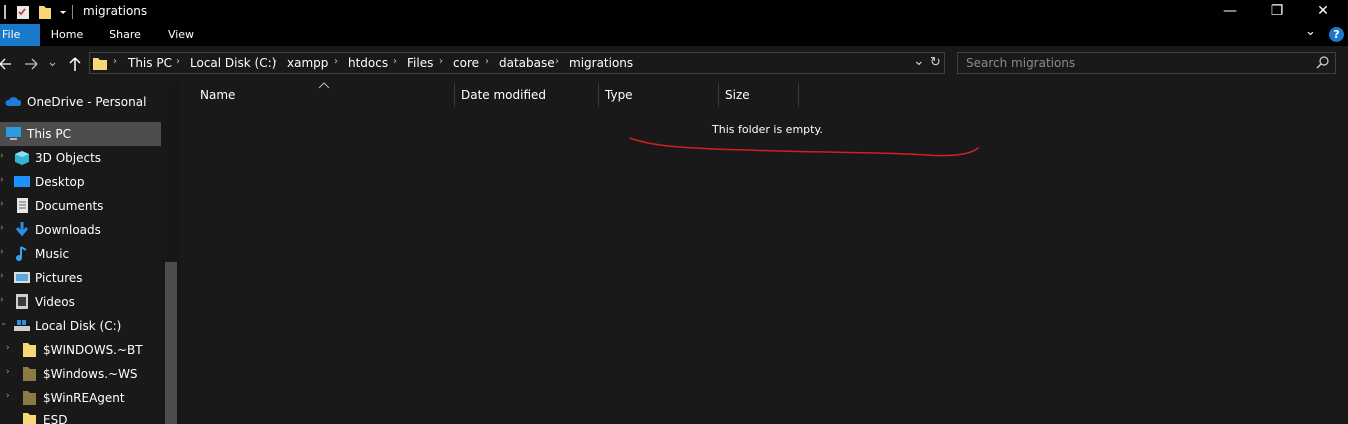  What do you see at coordinates (324, 85) in the screenshot?
I see `sort-up-icon` at bounding box center [324, 85].